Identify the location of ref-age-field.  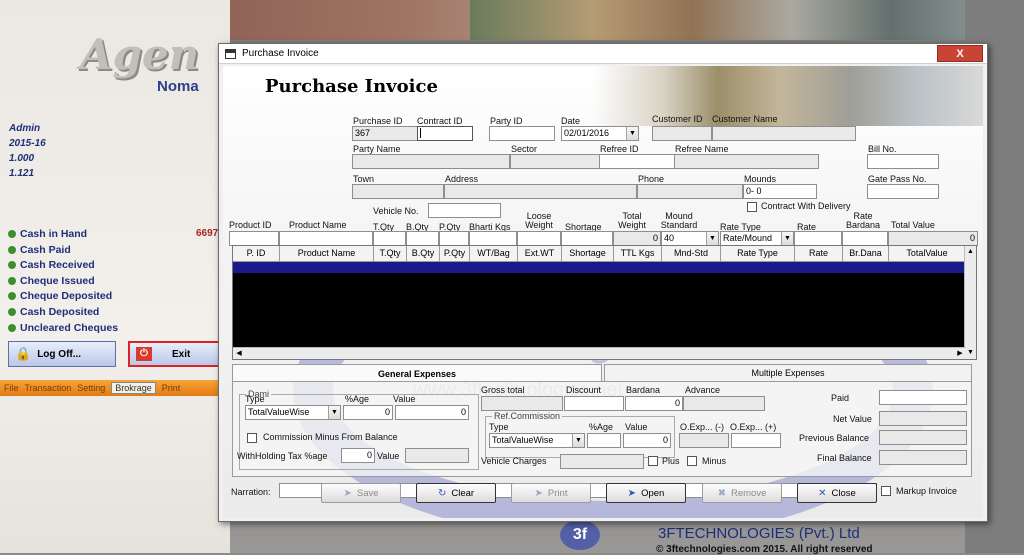
(604, 440).